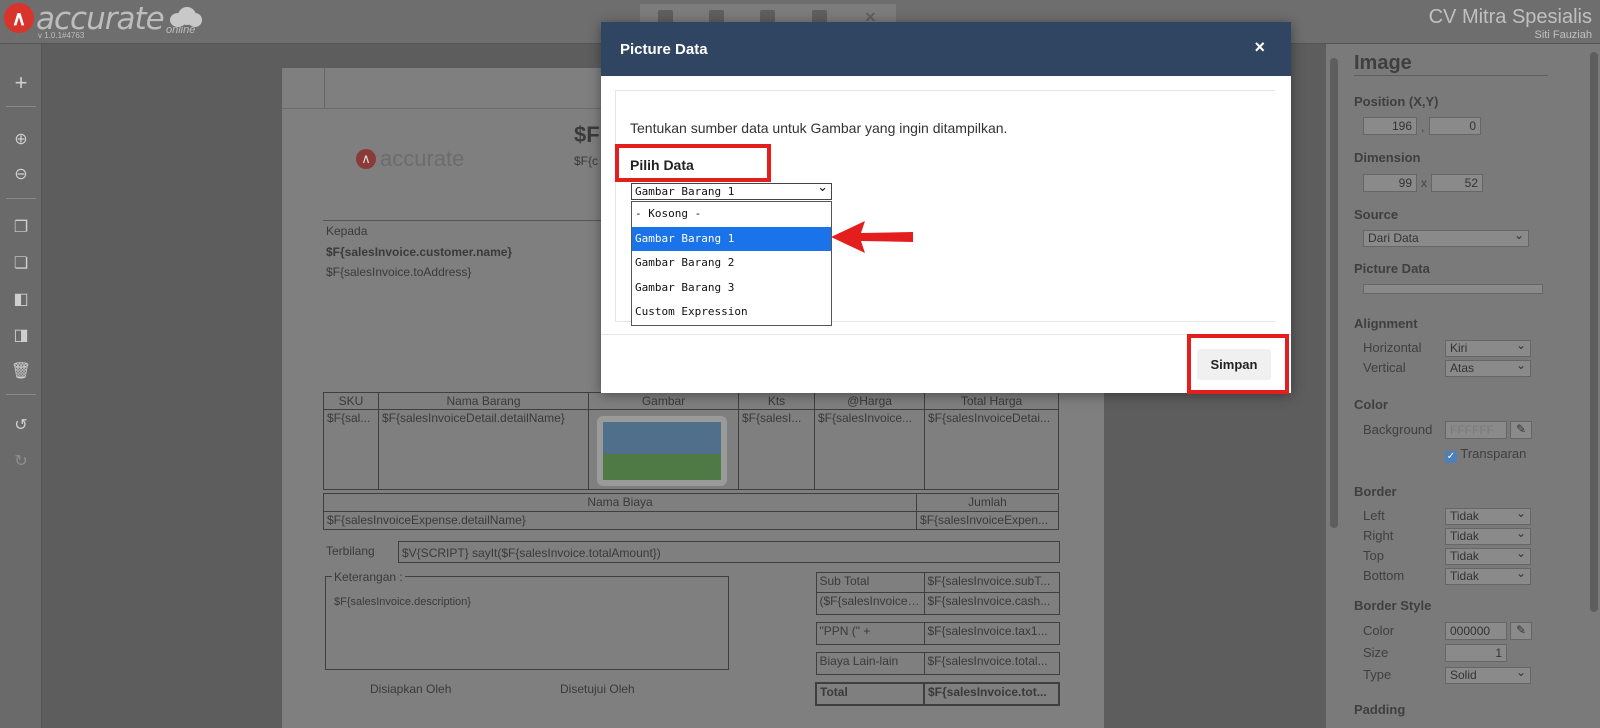 This screenshot has height=728, width=1600. Describe the element at coordinates (731, 190) in the screenshot. I see `pilih-data-select: Gambar Barang 1` at that location.